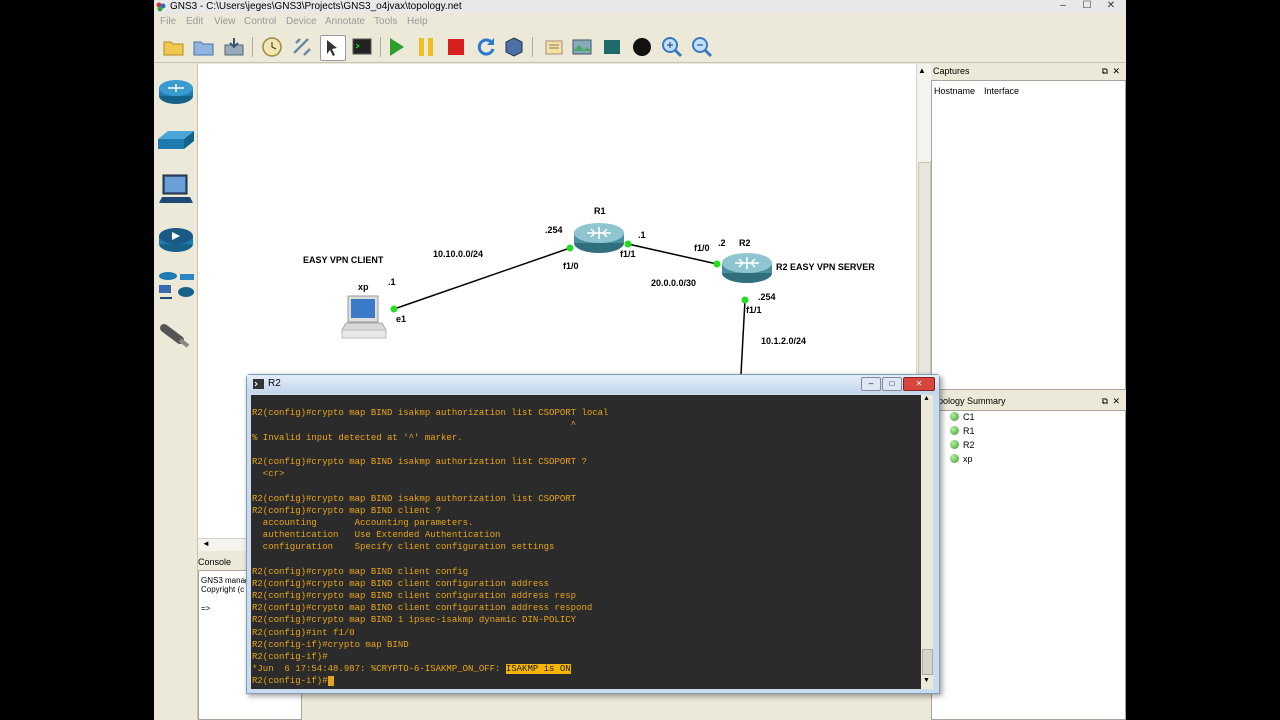 This screenshot has height=720, width=1280. Describe the element at coordinates (599, 237) in the screenshot. I see `router-r1-icon` at that location.